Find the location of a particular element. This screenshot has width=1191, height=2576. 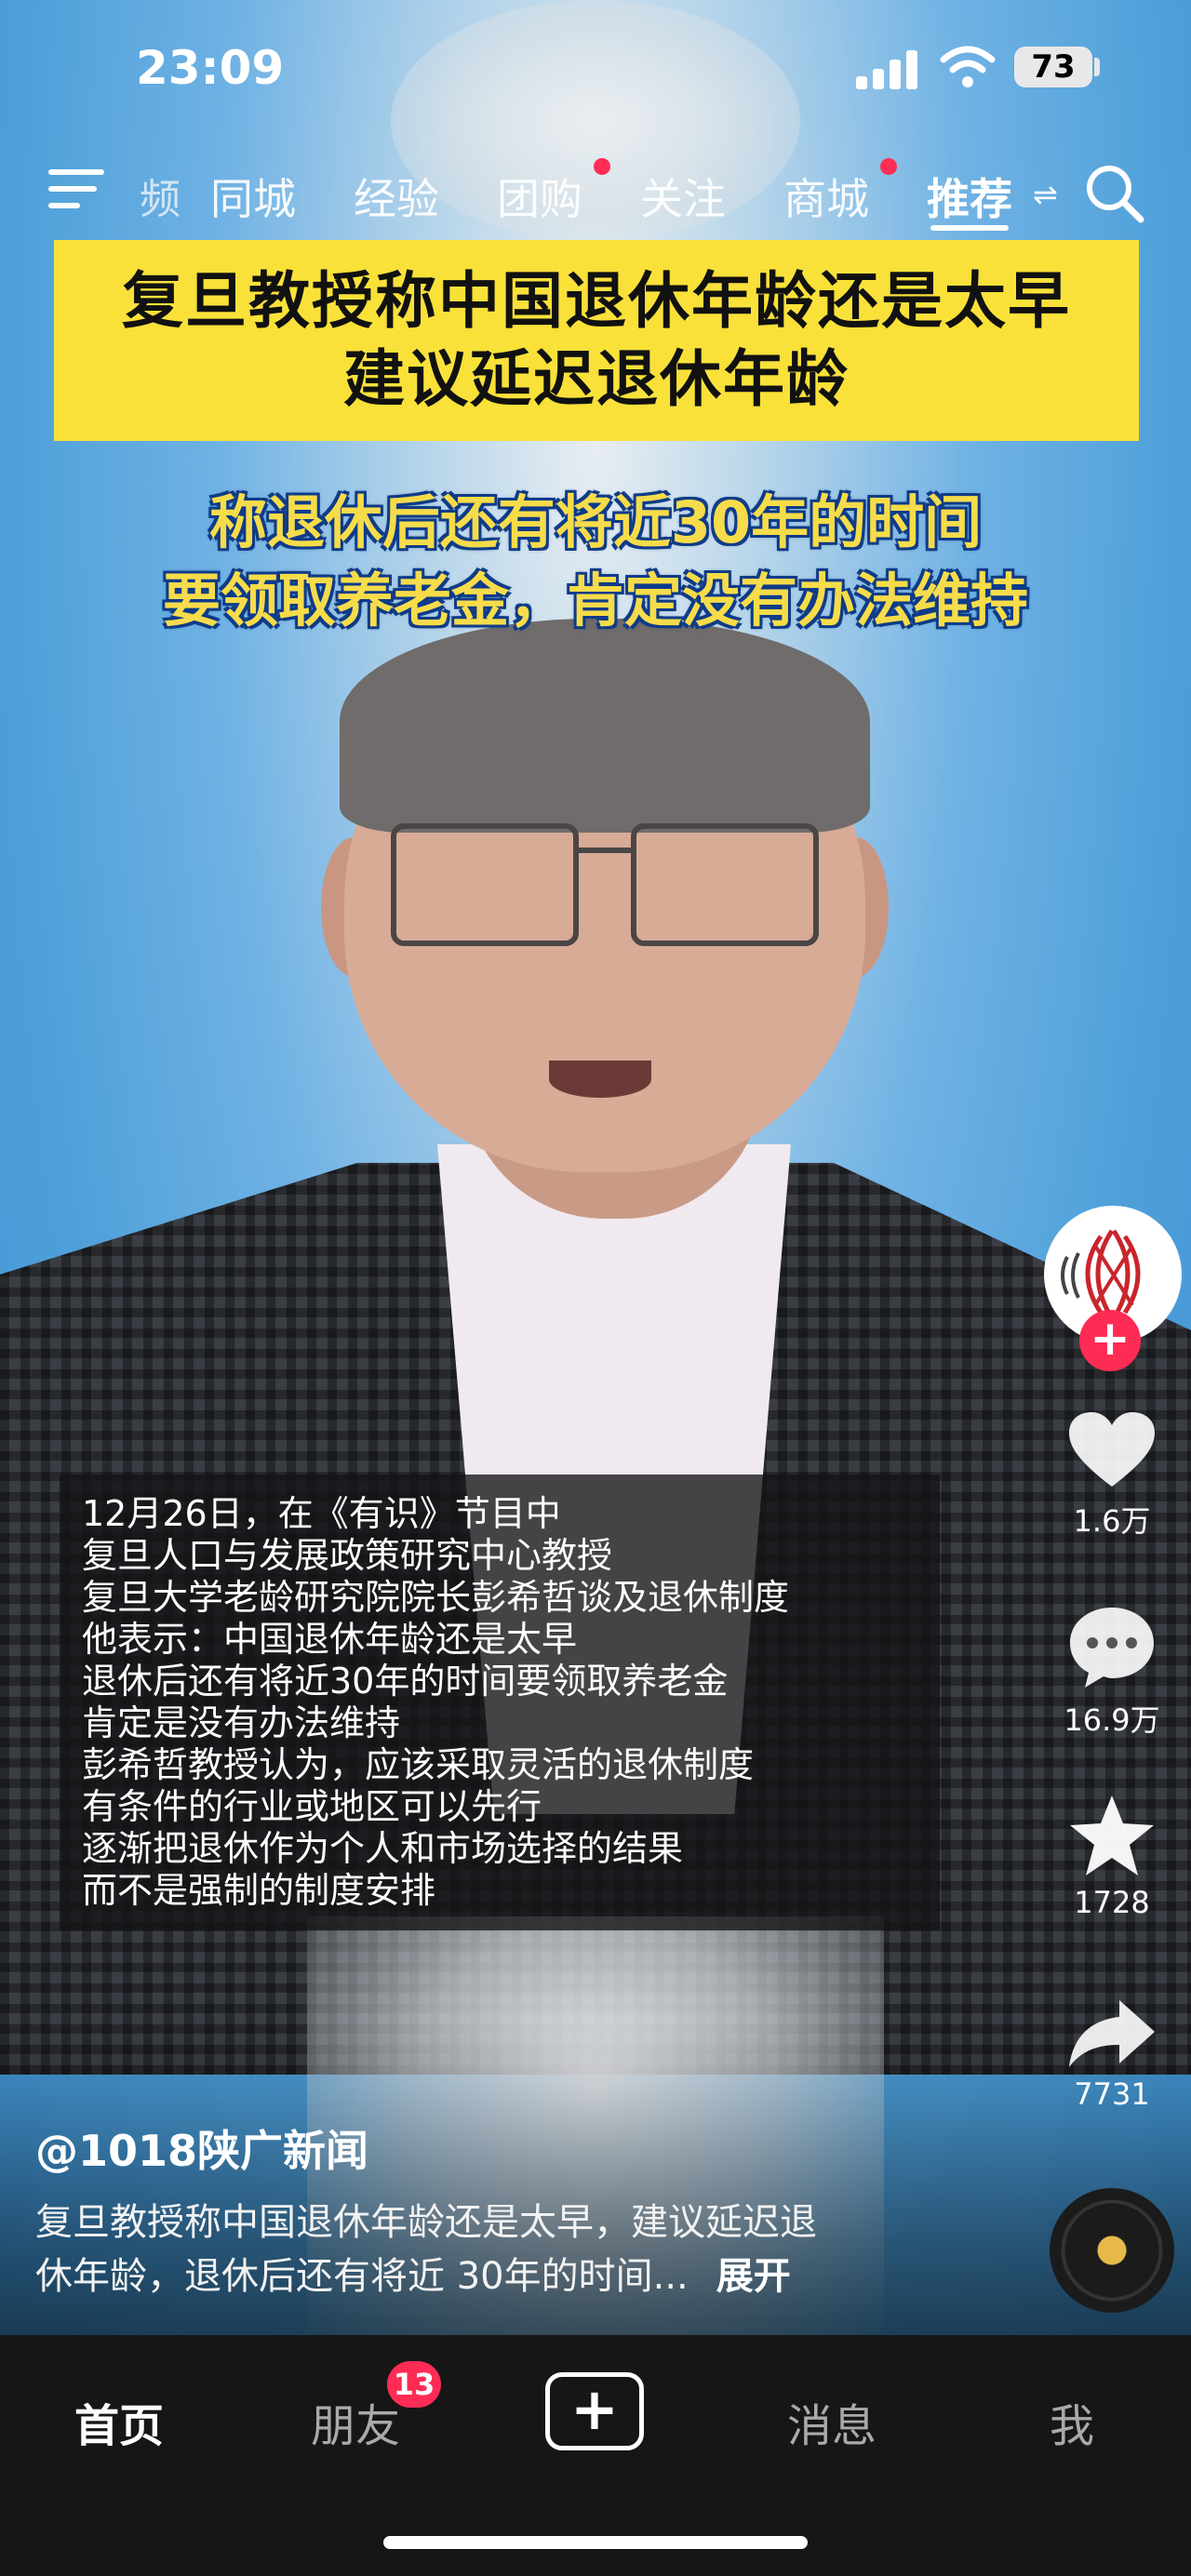

caption-line: 彭希哲教授认为，应该采取灵活的退休制度 is located at coordinates (418, 1764).